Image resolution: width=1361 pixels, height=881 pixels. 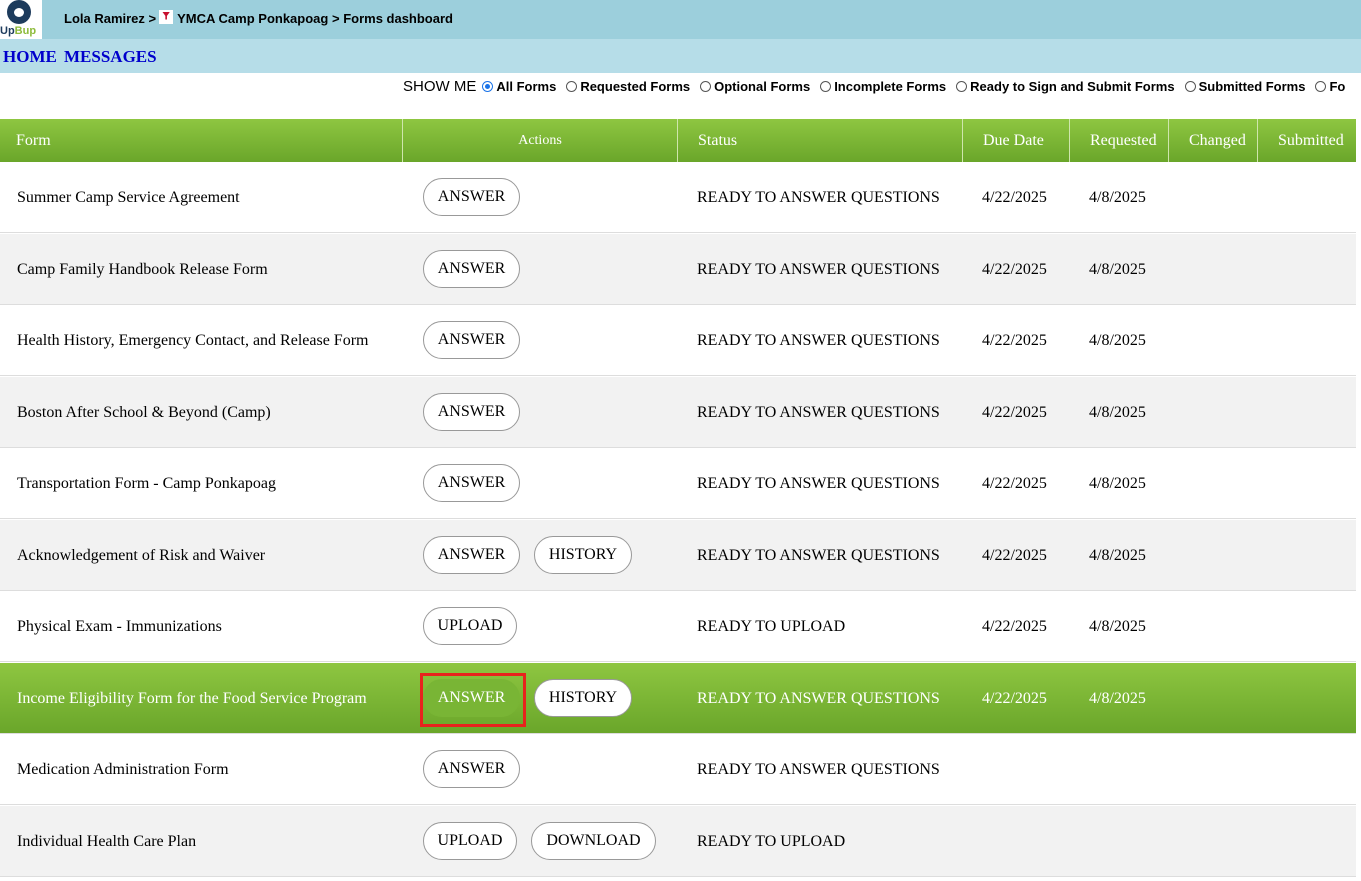 I want to click on filter-incomplete-forms: Incomplete Forms, so click(x=883, y=86).